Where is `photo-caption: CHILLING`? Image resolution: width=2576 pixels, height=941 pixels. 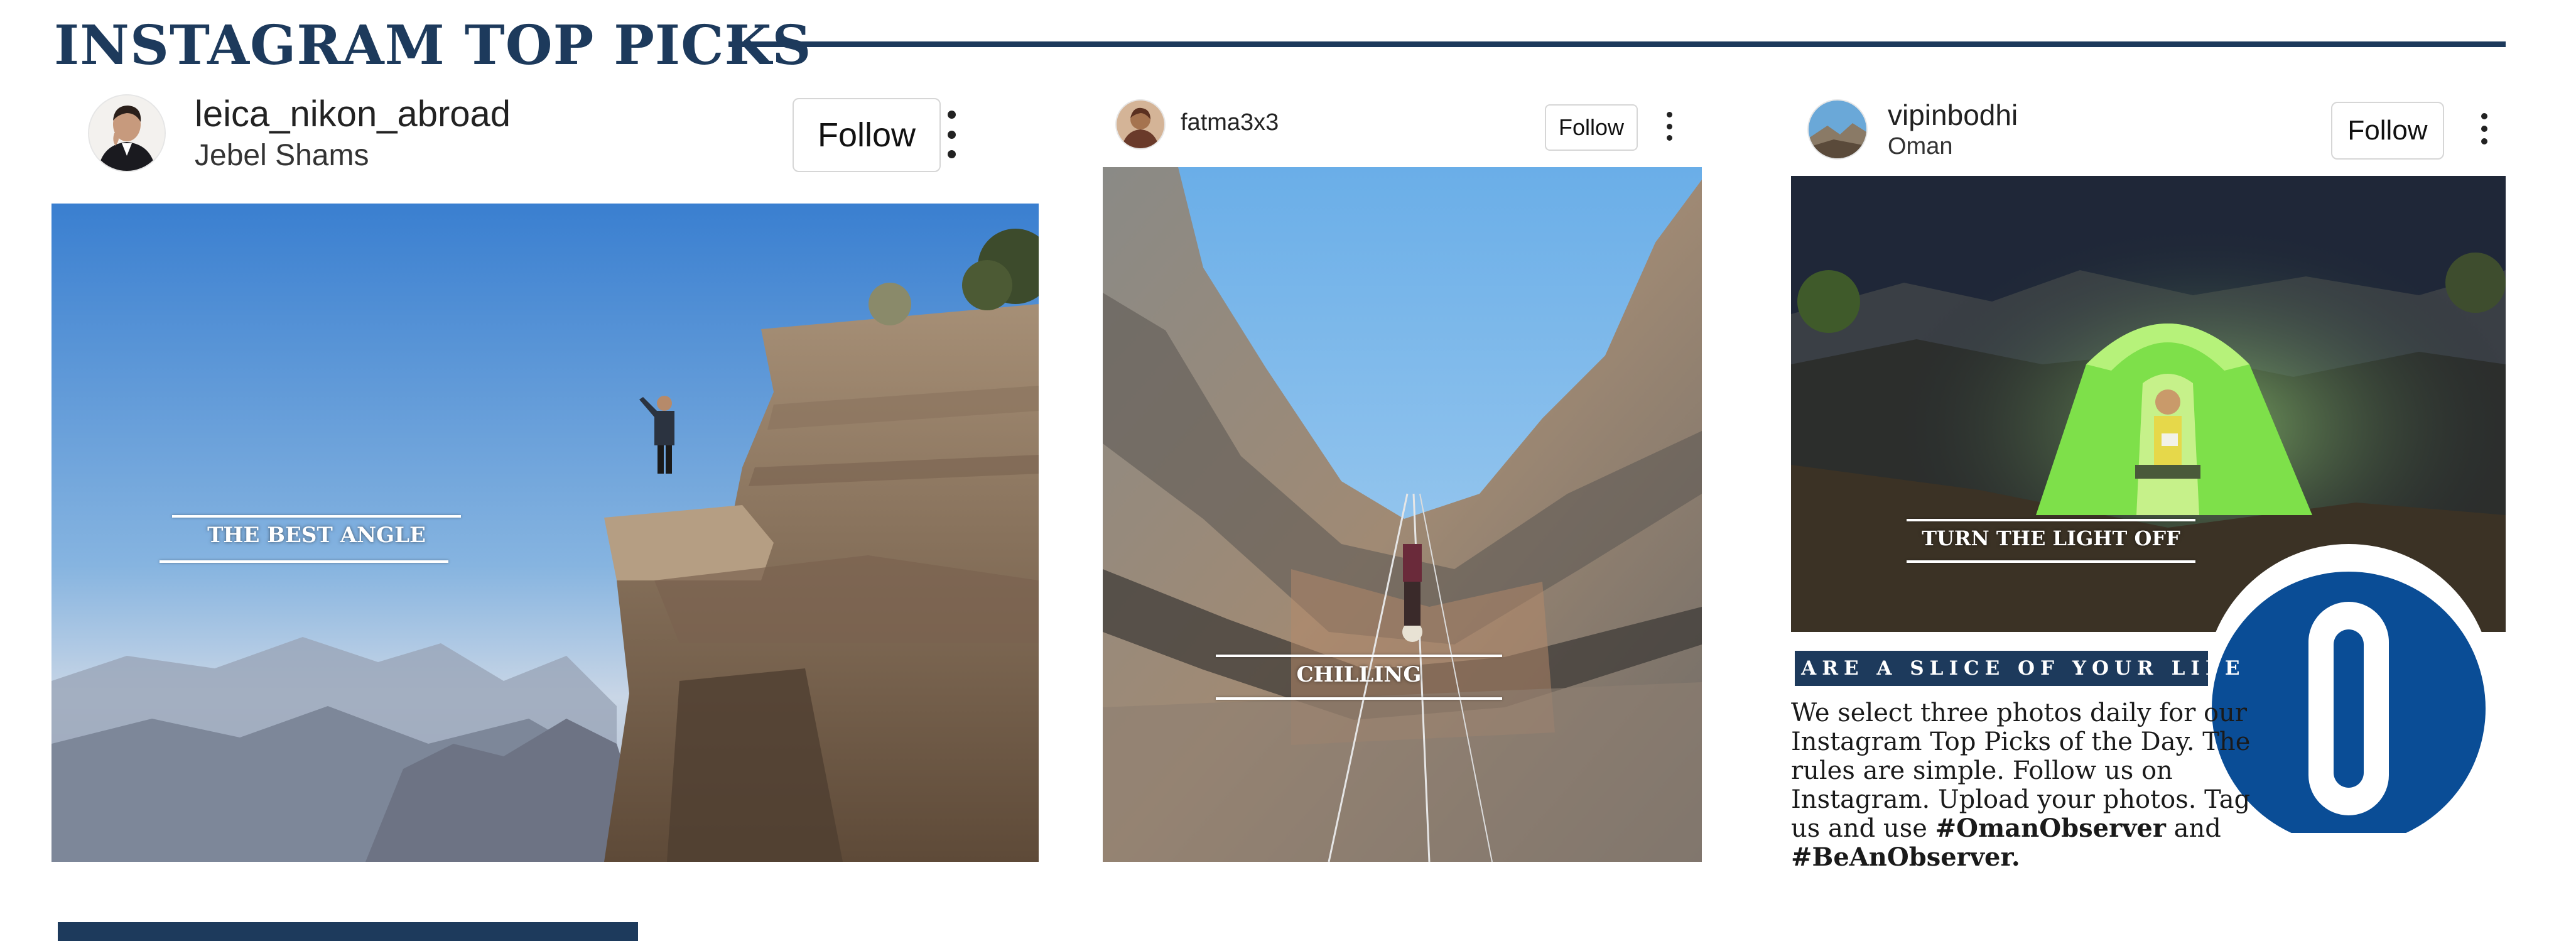 photo-caption: CHILLING is located at coordinates (1359, 674).